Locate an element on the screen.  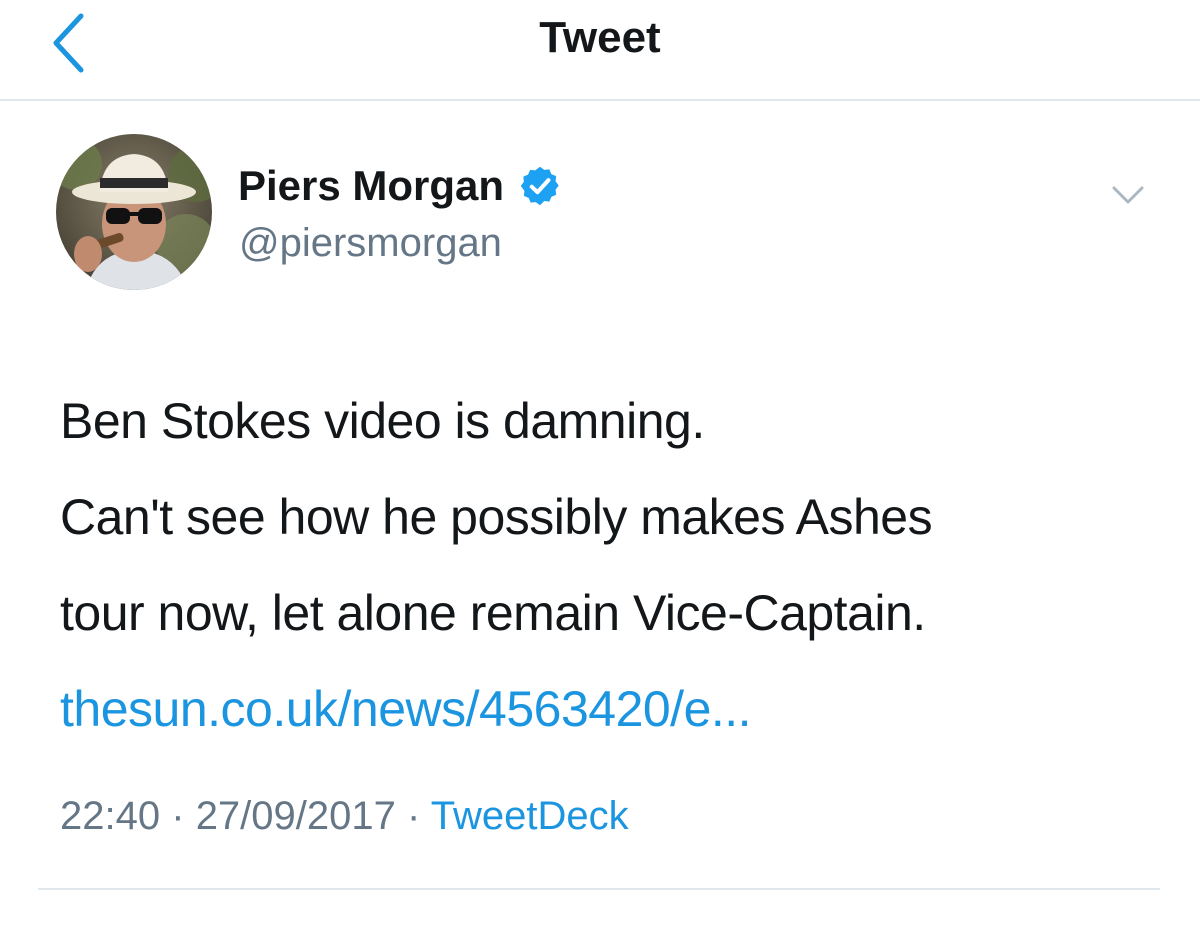
verified-badge-icon is located at coordinates (539, 186).